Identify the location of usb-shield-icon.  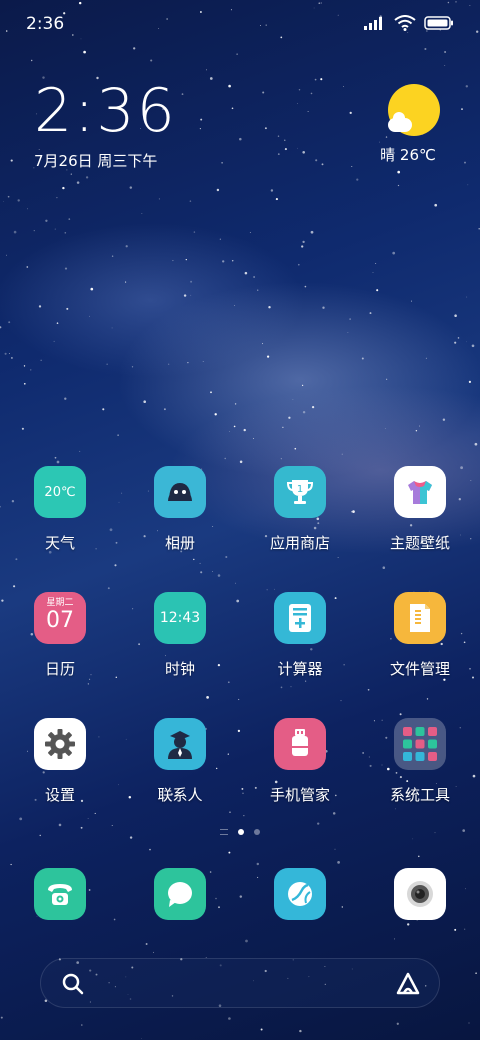
(300, 744).